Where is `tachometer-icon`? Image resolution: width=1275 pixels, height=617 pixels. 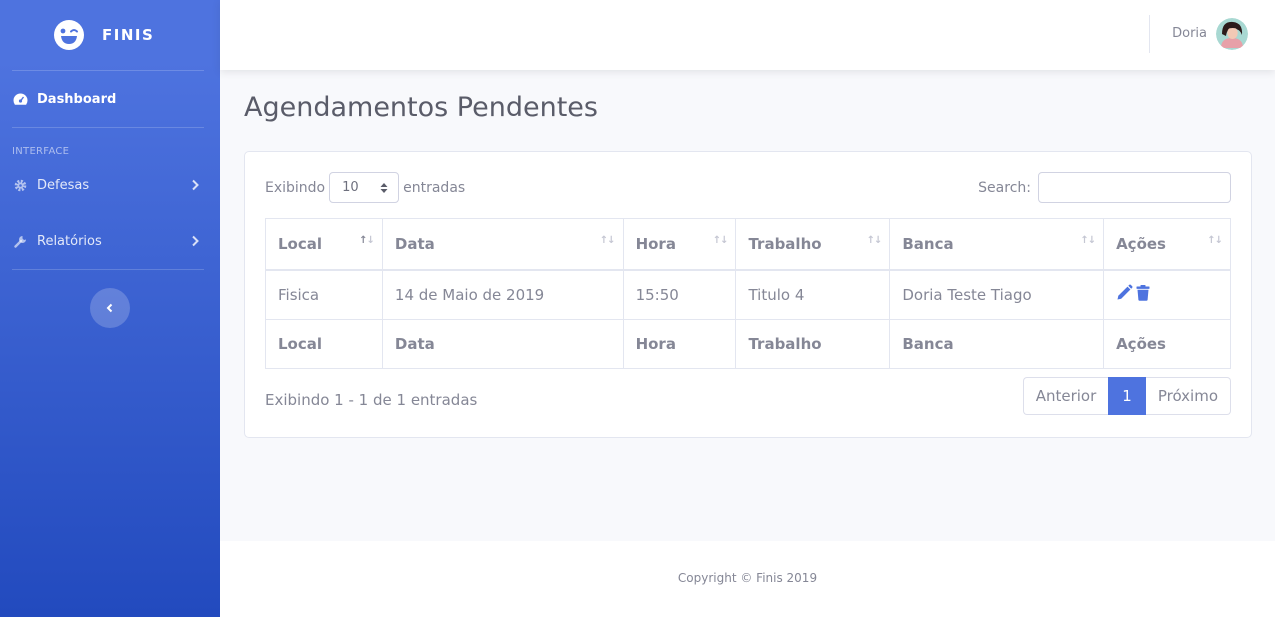 tachometer-icon is located at coordinates (20, 99).